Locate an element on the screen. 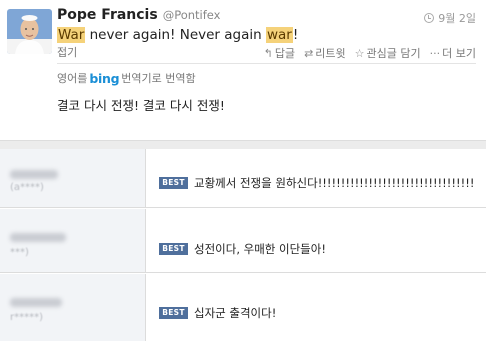 The width and height of the screenshot is (486, 341). comment-author-block: (a****) is located at coordinates (73, 178).